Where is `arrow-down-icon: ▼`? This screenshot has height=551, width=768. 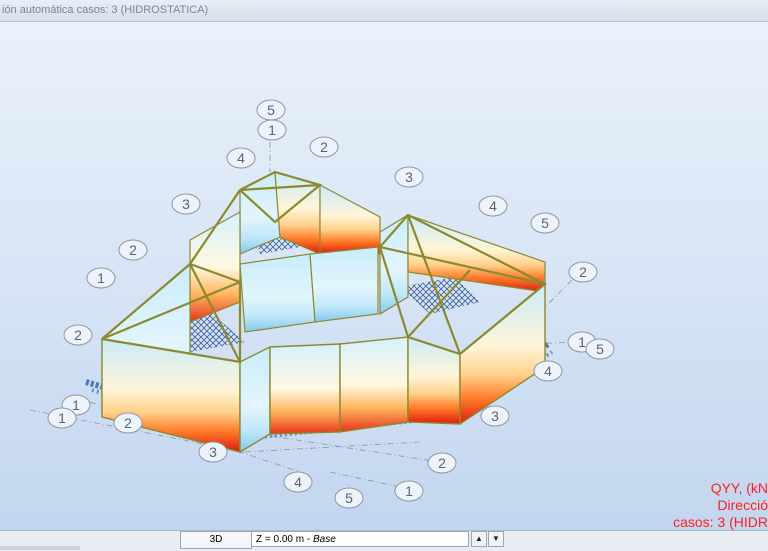
arrow-down-icon: ▼ is located at coordinates (496, 538).